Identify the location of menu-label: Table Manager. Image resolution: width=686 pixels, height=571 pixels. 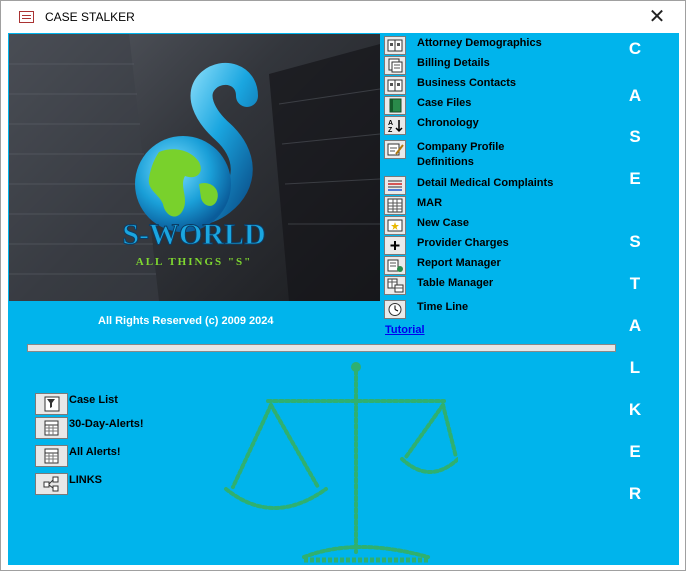
(455, 283).